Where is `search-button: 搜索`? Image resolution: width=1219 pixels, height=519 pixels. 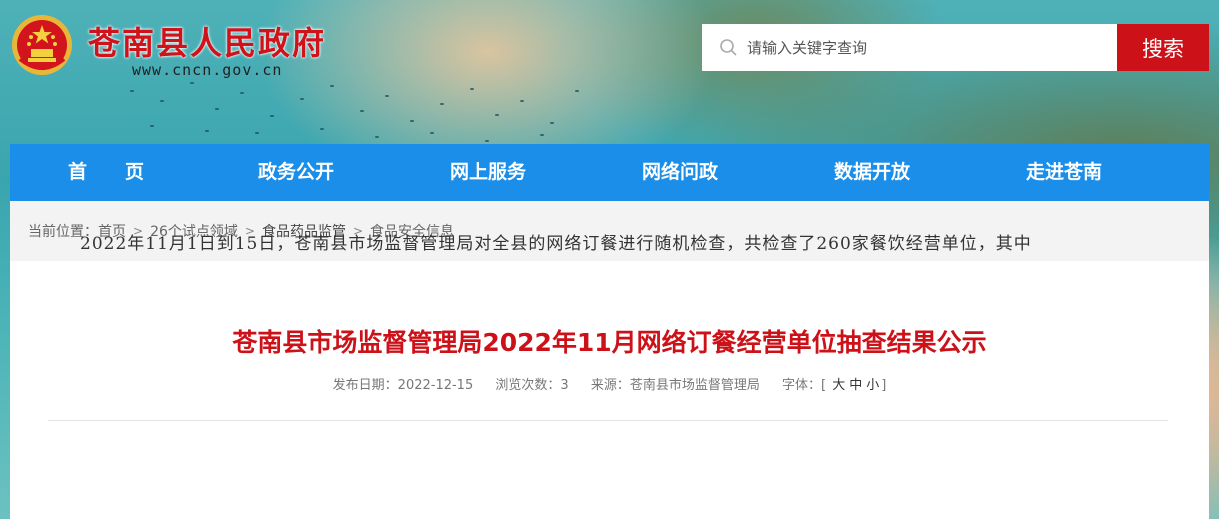 search-button: 搜索 is located at coordinates (1163, 47).